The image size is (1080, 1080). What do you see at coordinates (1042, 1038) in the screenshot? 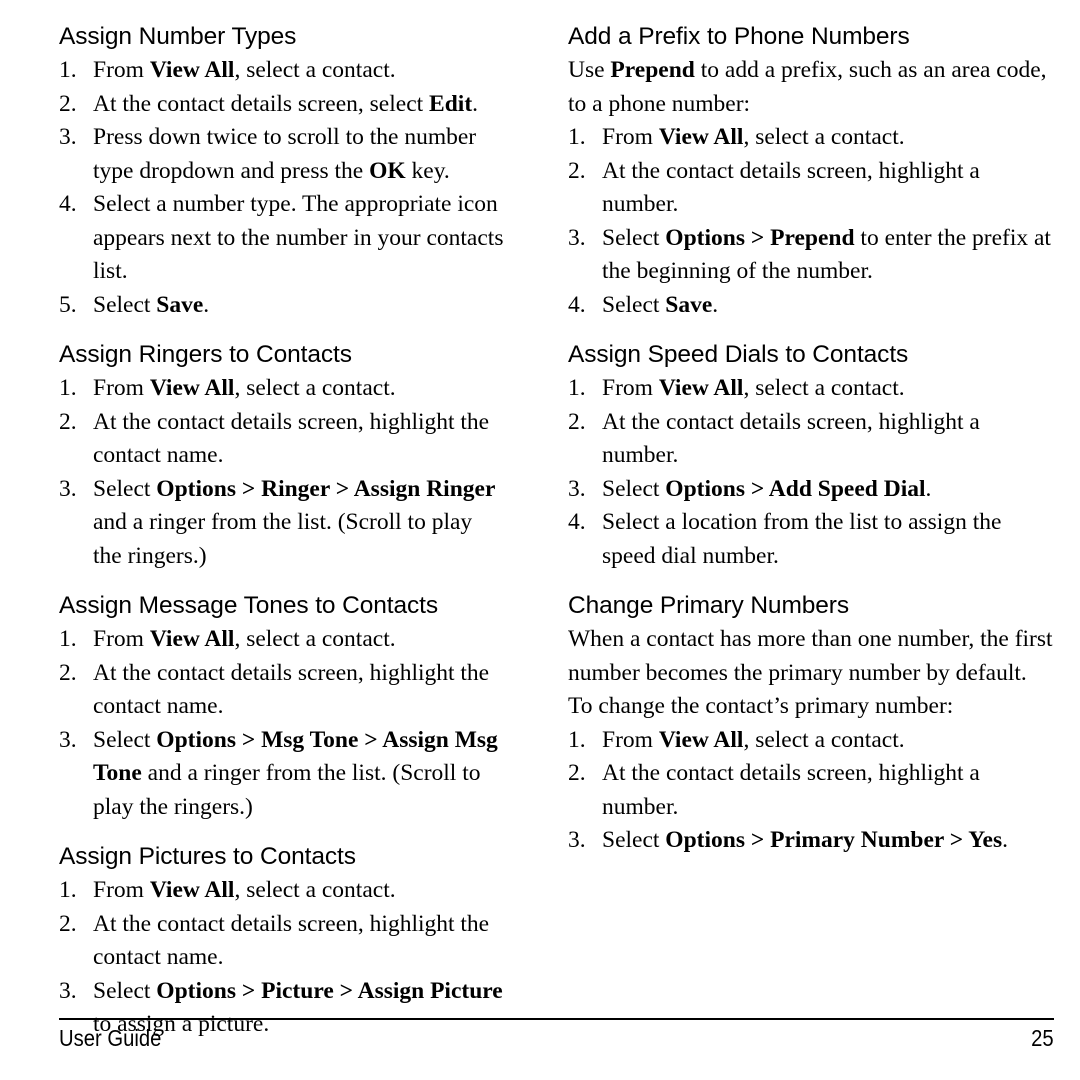
I see `footer-page-number: 25` at bounding box center [1042, 1038].